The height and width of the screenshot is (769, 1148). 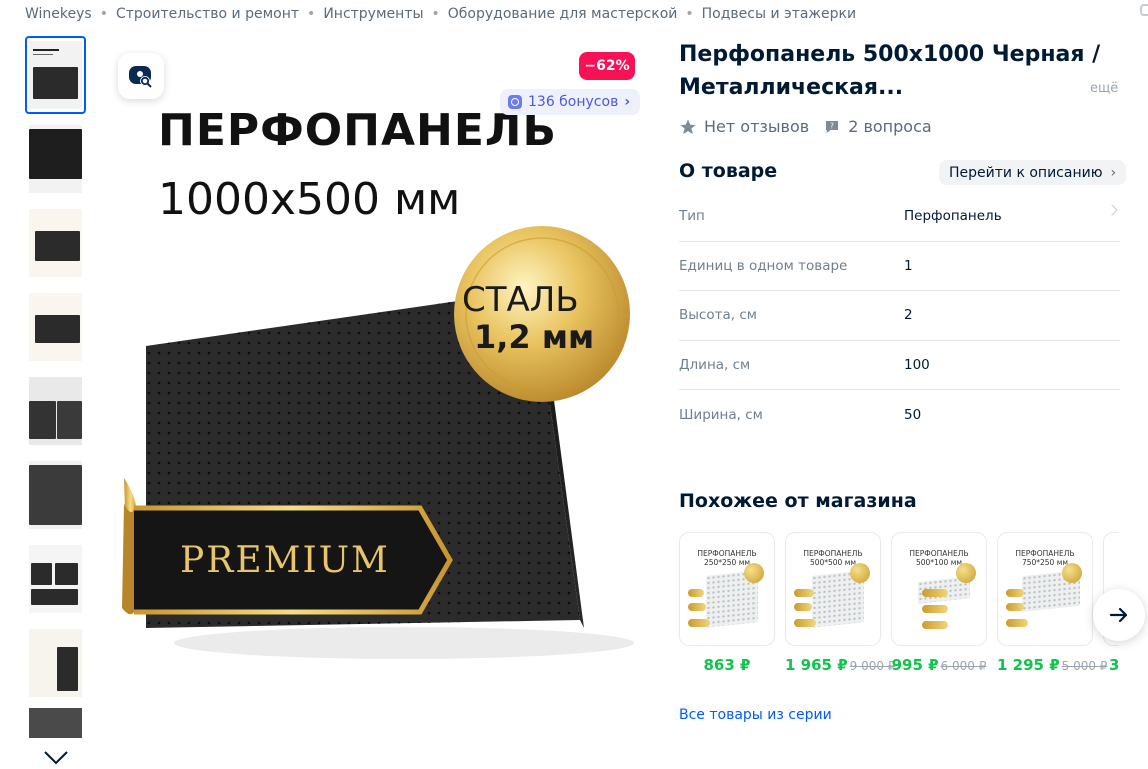 I want to click on spec-label: Ширина, см, so click(x=721, y=414).